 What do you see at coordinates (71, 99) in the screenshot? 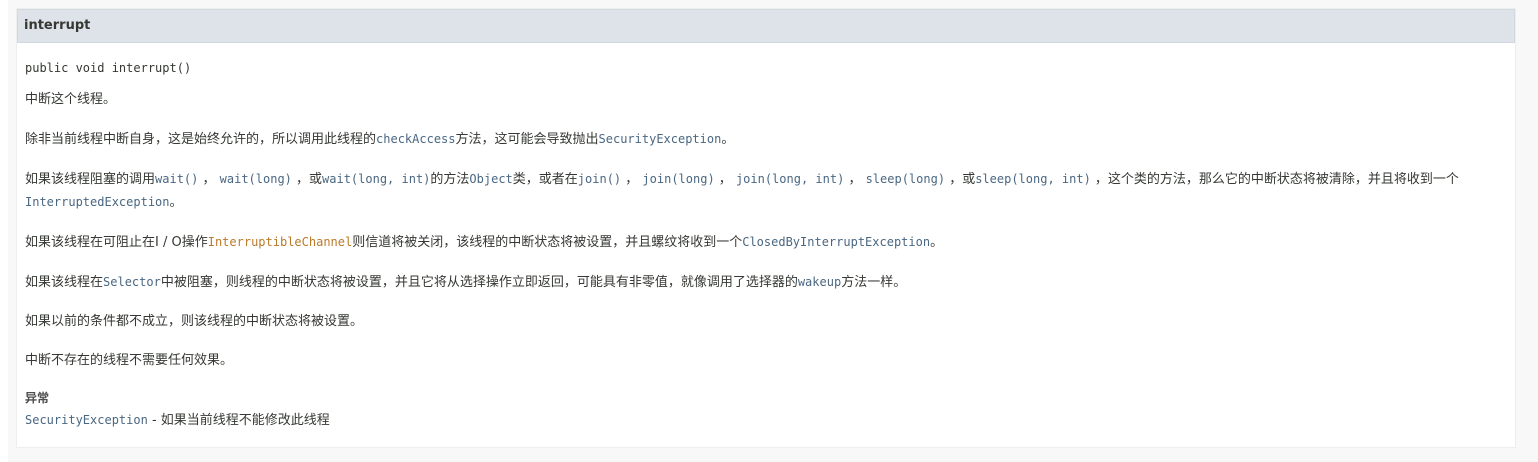
I see `desc-paragraph-1: 中断这个线程。` at bounding box center [71, 99].